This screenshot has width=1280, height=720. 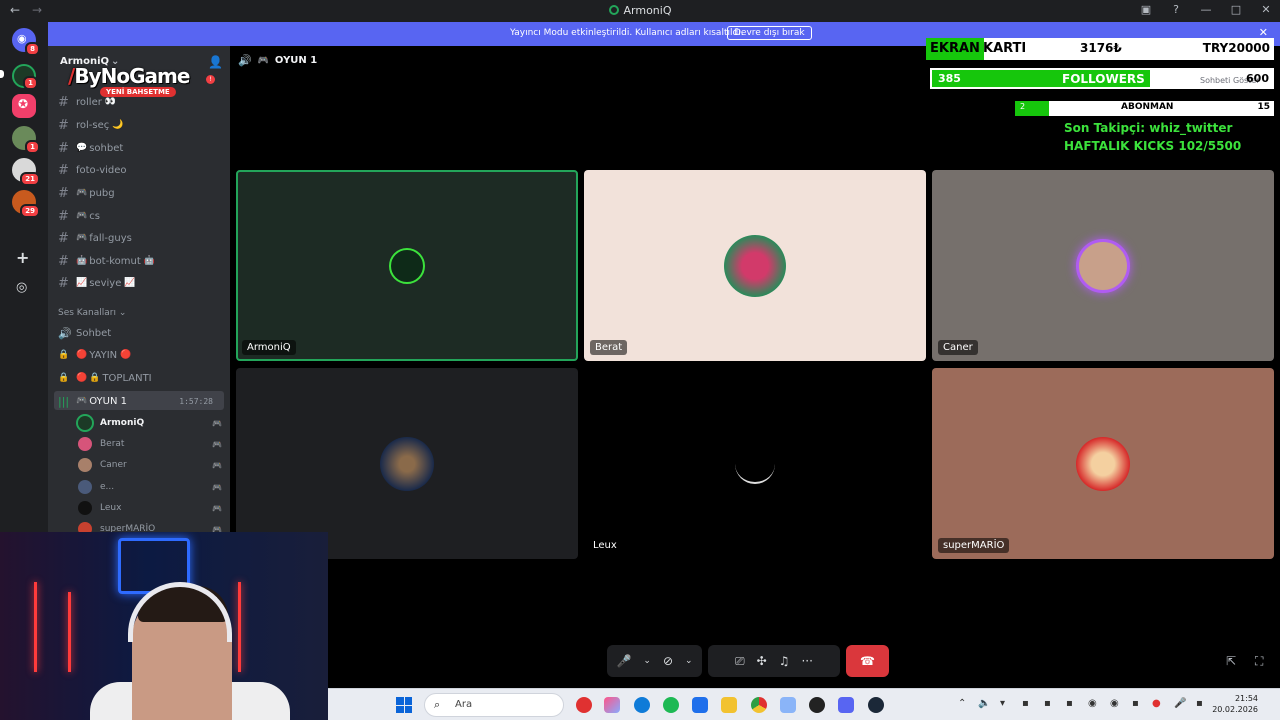 What do you see at coordinates (876, 705) in the screenshot?
I see `steam-icon` at bounding box center [876, 705].